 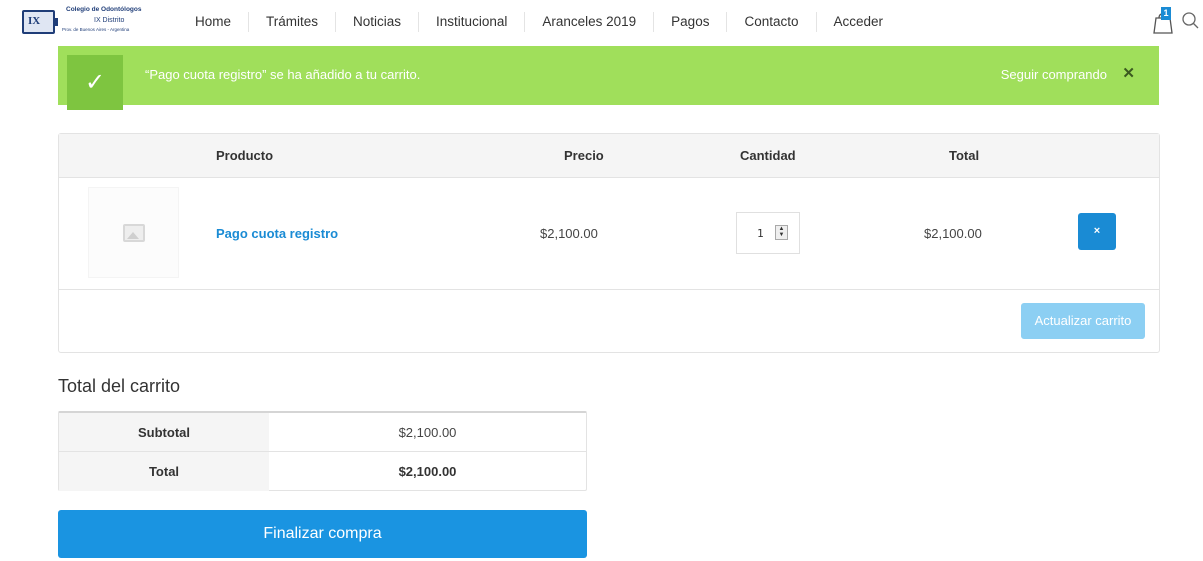 I want to click on total-label: Total, so click(x=164, y=471).